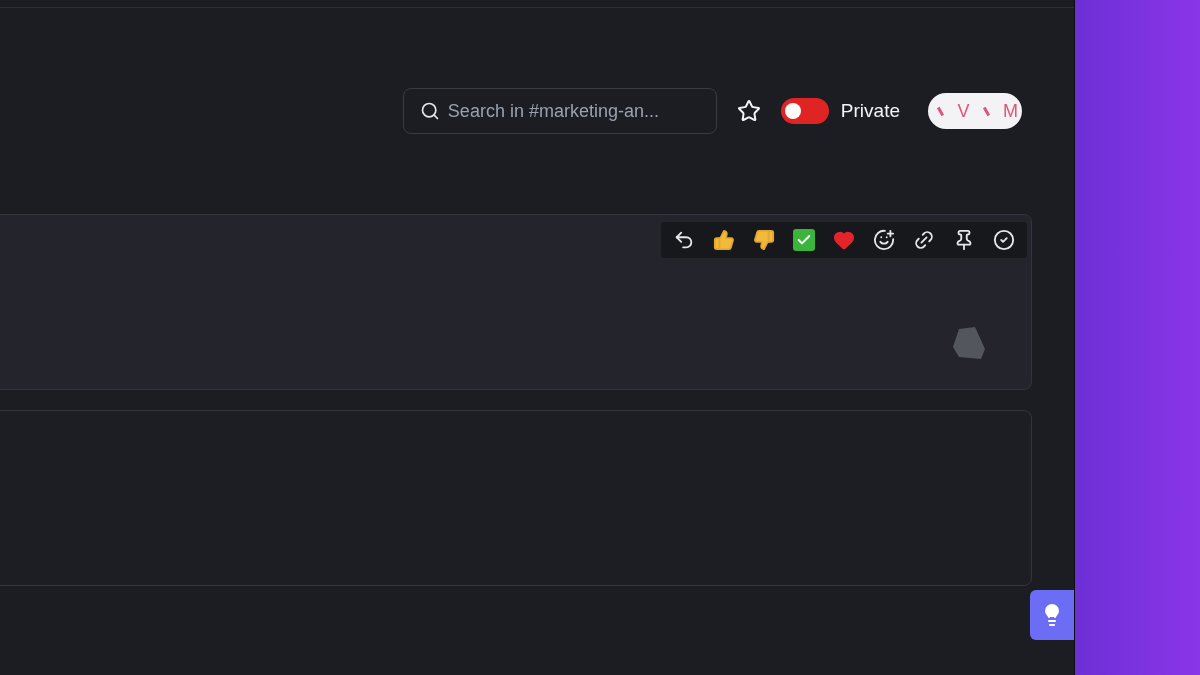 This screenshot has width=1200, height=675. Describe the element at coordinates (884, 240) in the screenshot. I see `add-reaction-icon` at that location.